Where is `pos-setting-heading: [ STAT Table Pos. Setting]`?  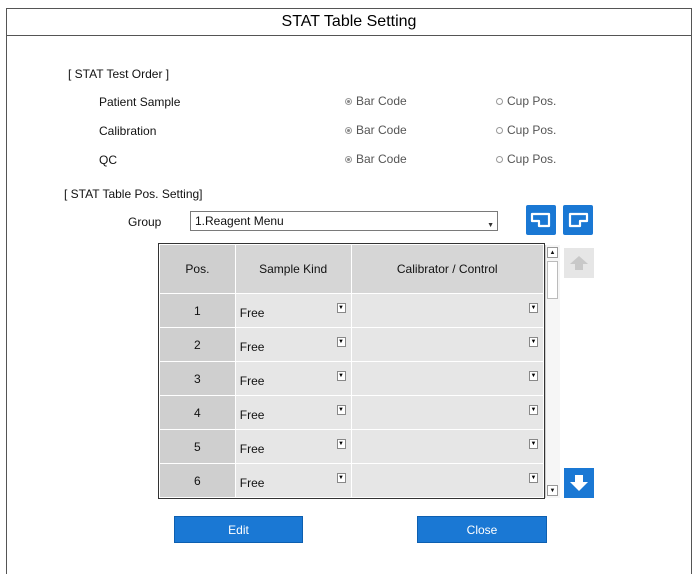 pos-setting-heading: [ STAT Table Pos. Setting] is located at coordinates (133, 194).